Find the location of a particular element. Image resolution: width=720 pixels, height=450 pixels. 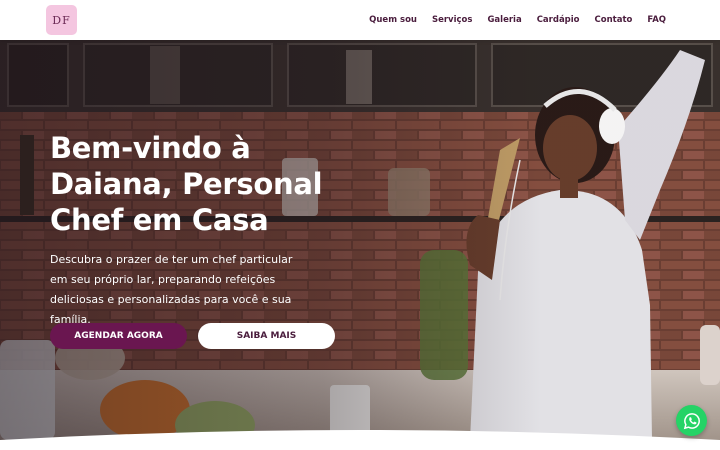

whatsapp-button is located at coordinates (691, 420).